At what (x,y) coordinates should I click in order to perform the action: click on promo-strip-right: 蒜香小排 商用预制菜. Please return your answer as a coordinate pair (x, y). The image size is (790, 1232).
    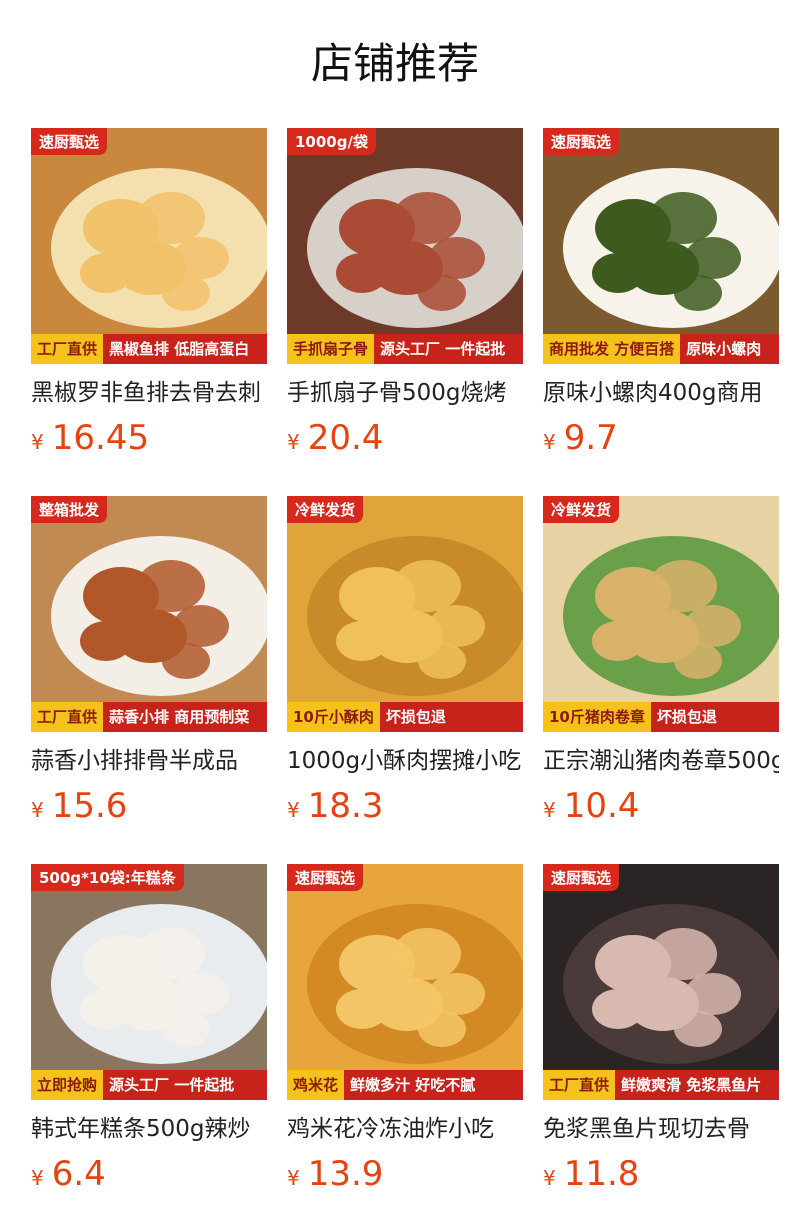
    Looking at the image, I should click on (179, 717).